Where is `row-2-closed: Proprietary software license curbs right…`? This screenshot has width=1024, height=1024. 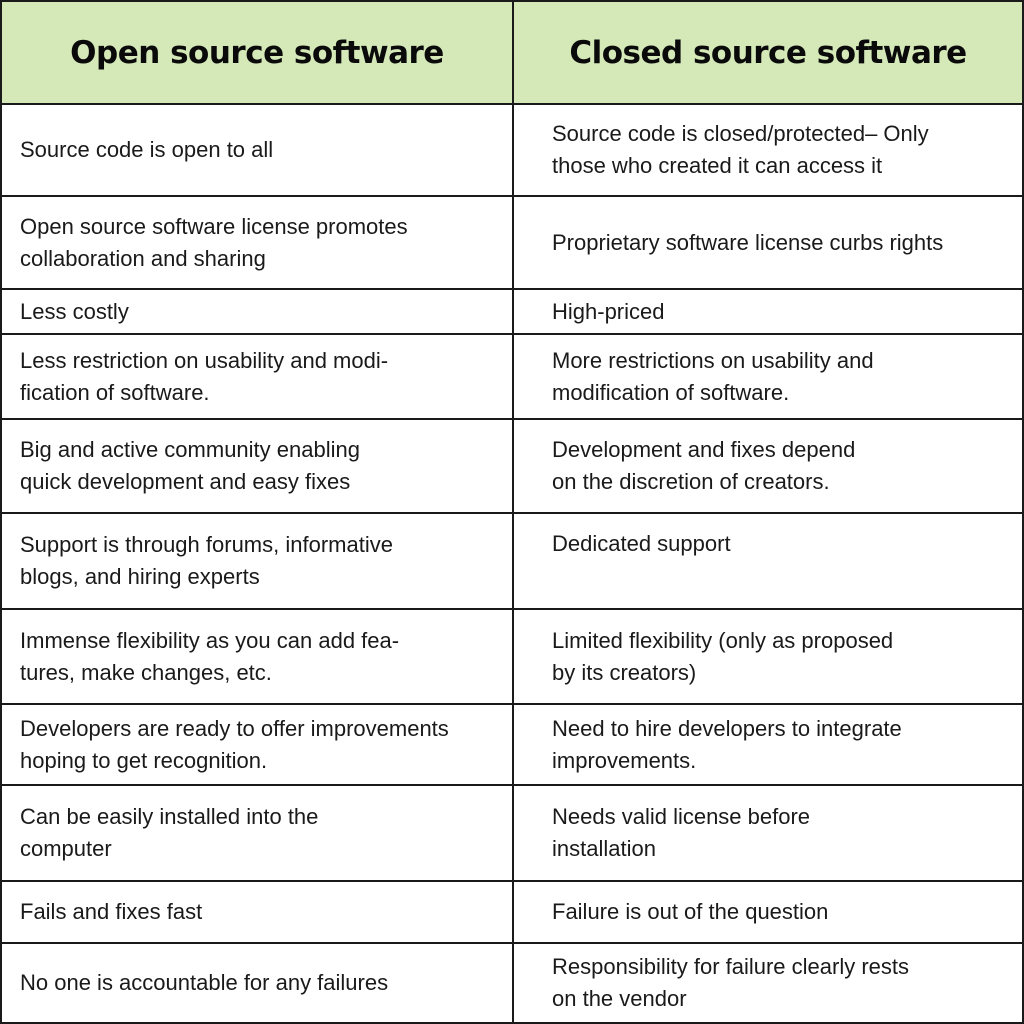 row-2-closed: Proprietary software license curbs right… is located at coordinates (768, 241).